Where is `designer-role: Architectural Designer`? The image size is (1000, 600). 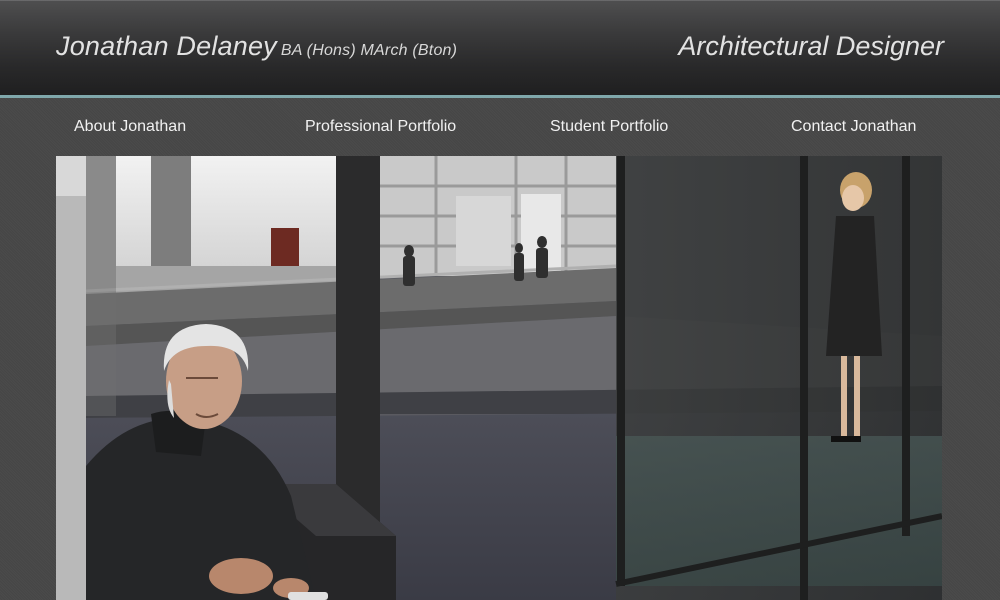 designer-role: Architectural Designer is located at coordinates (811, 46).